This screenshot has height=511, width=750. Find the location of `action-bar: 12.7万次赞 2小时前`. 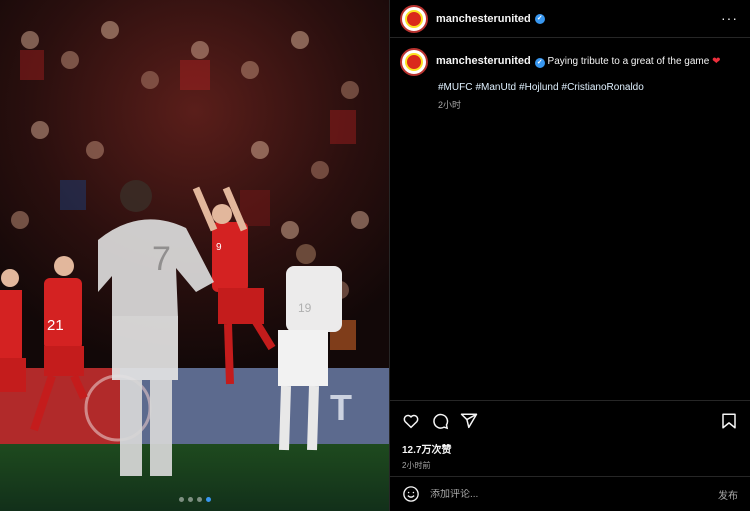

action-bar: 12.7万次赞 2小时前 is located at coordinates (570, 435).